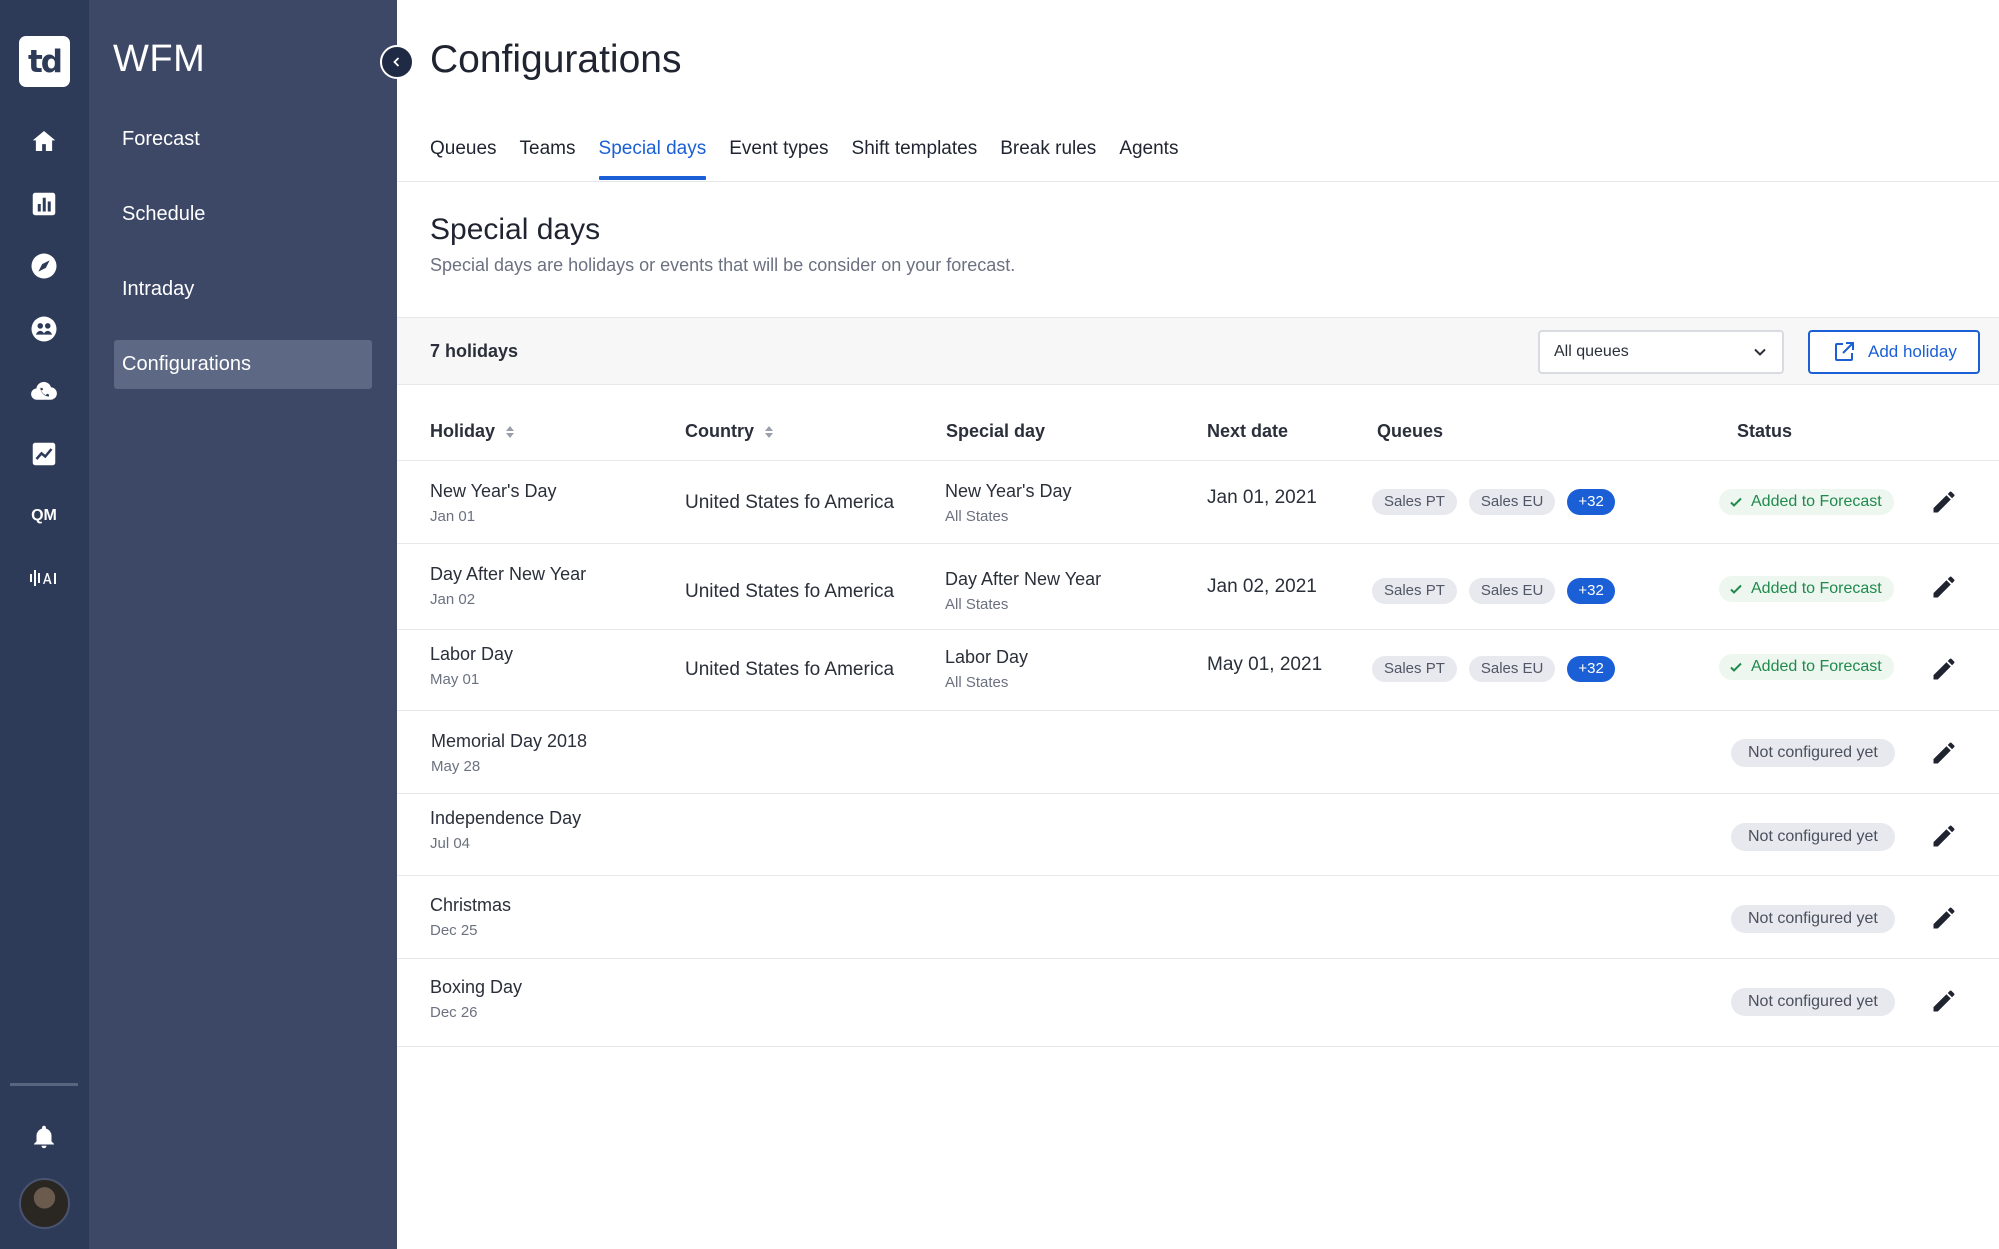  Describe the element at coordinates (1248, 431) in the screenshot. I see `header-next-date: Next date` at that location.